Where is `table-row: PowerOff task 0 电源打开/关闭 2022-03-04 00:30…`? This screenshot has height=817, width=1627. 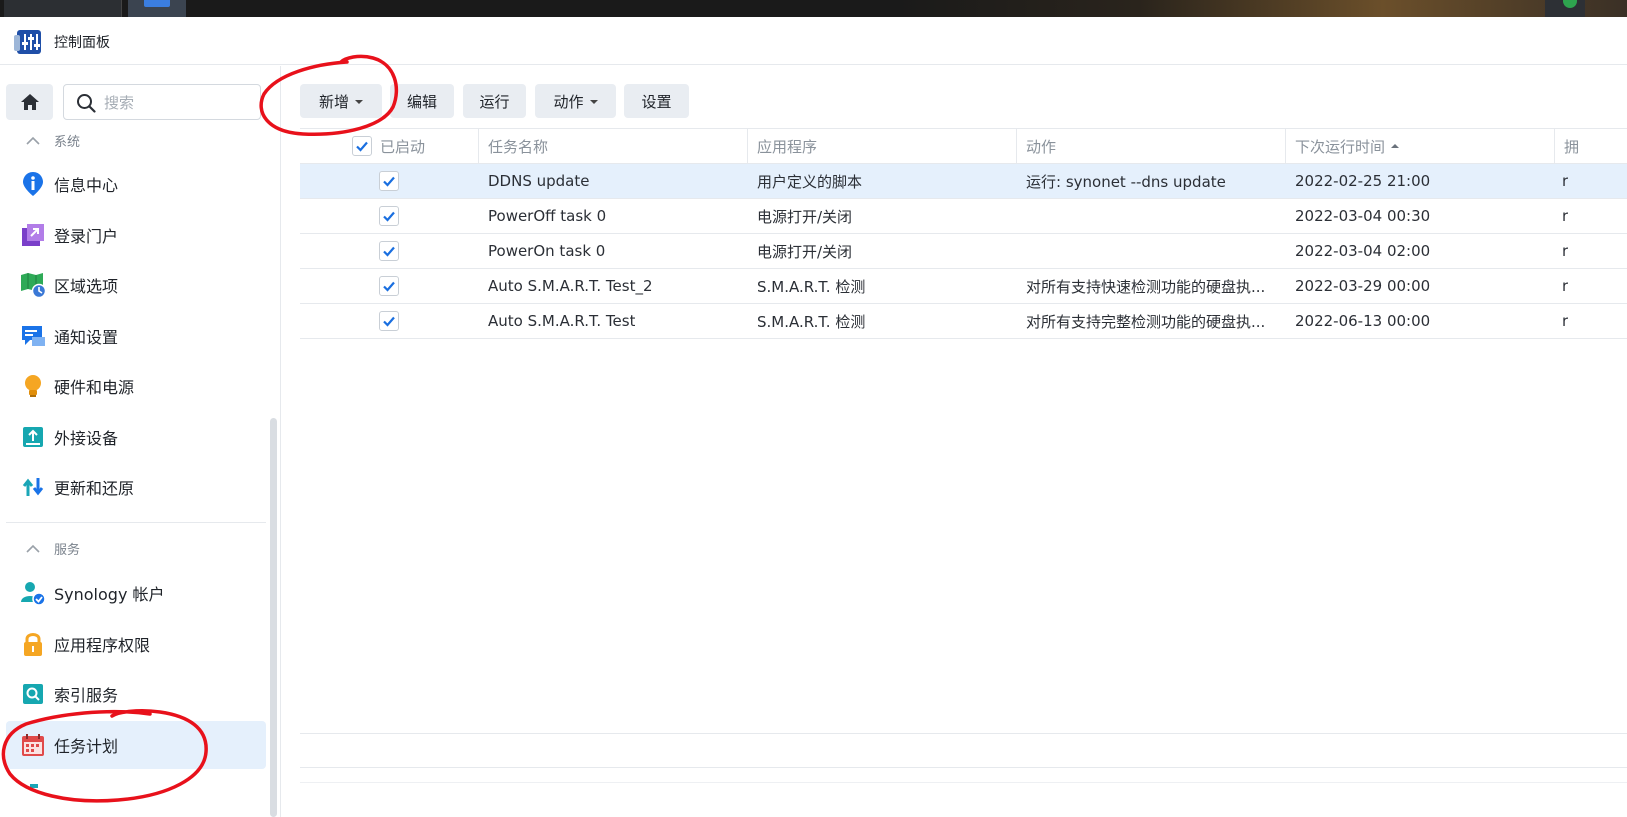
table-row: PowerOff task 0 电源打开/关闭 2022-03-04 00:30… is located at coordinates (963, 216).